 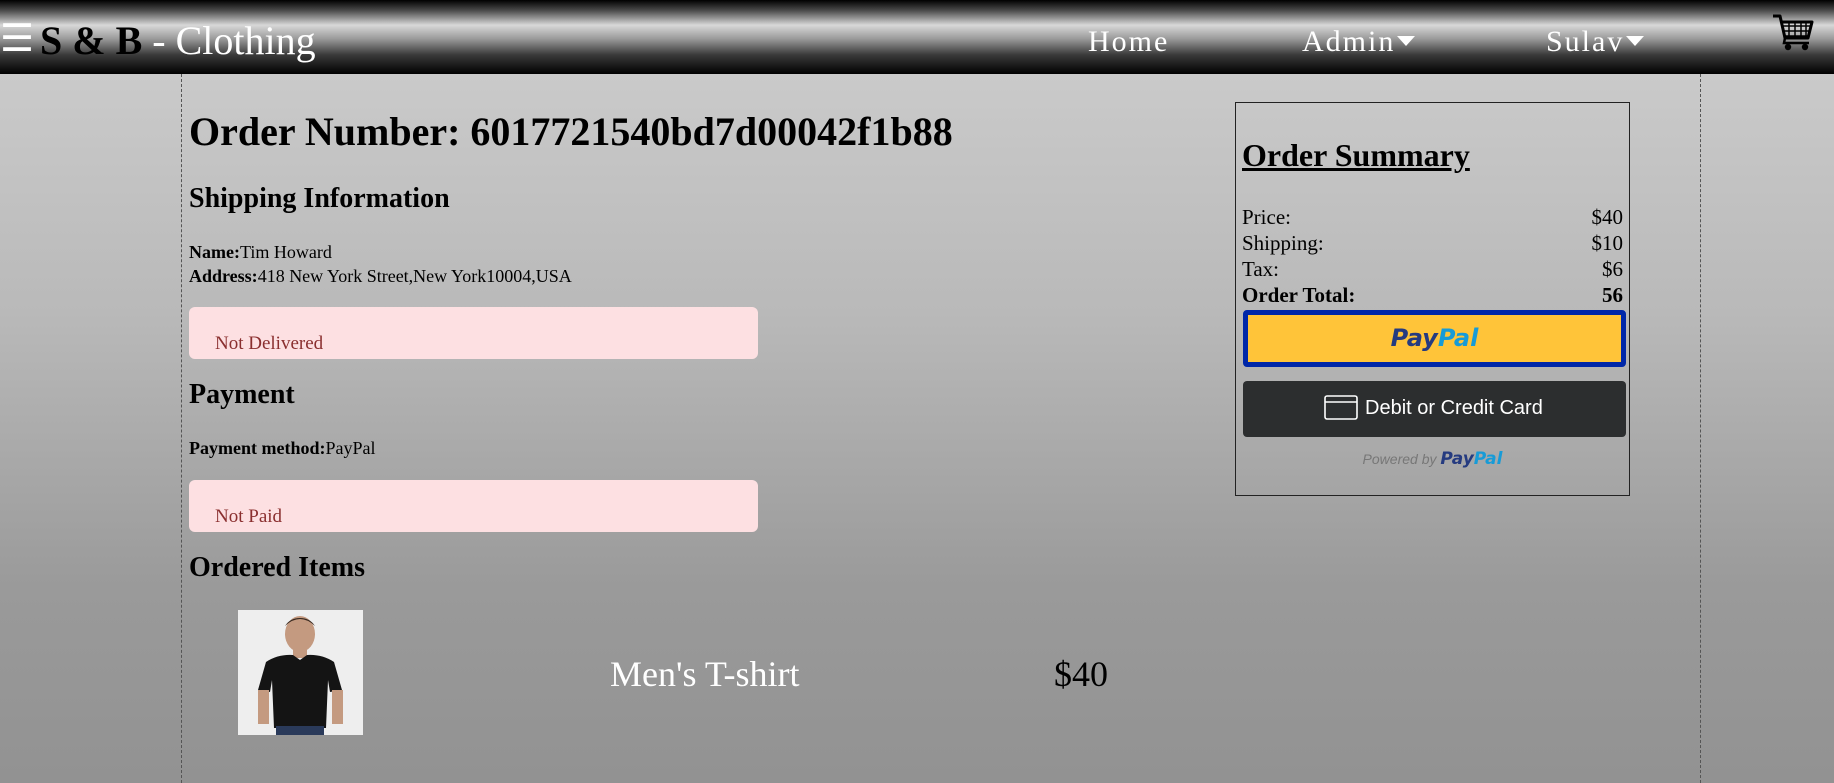 What do you see at coordinates (1399, 459) in the screenshot?
I see `powered-by-text: Powered by` at bounding box center [1399, 459].